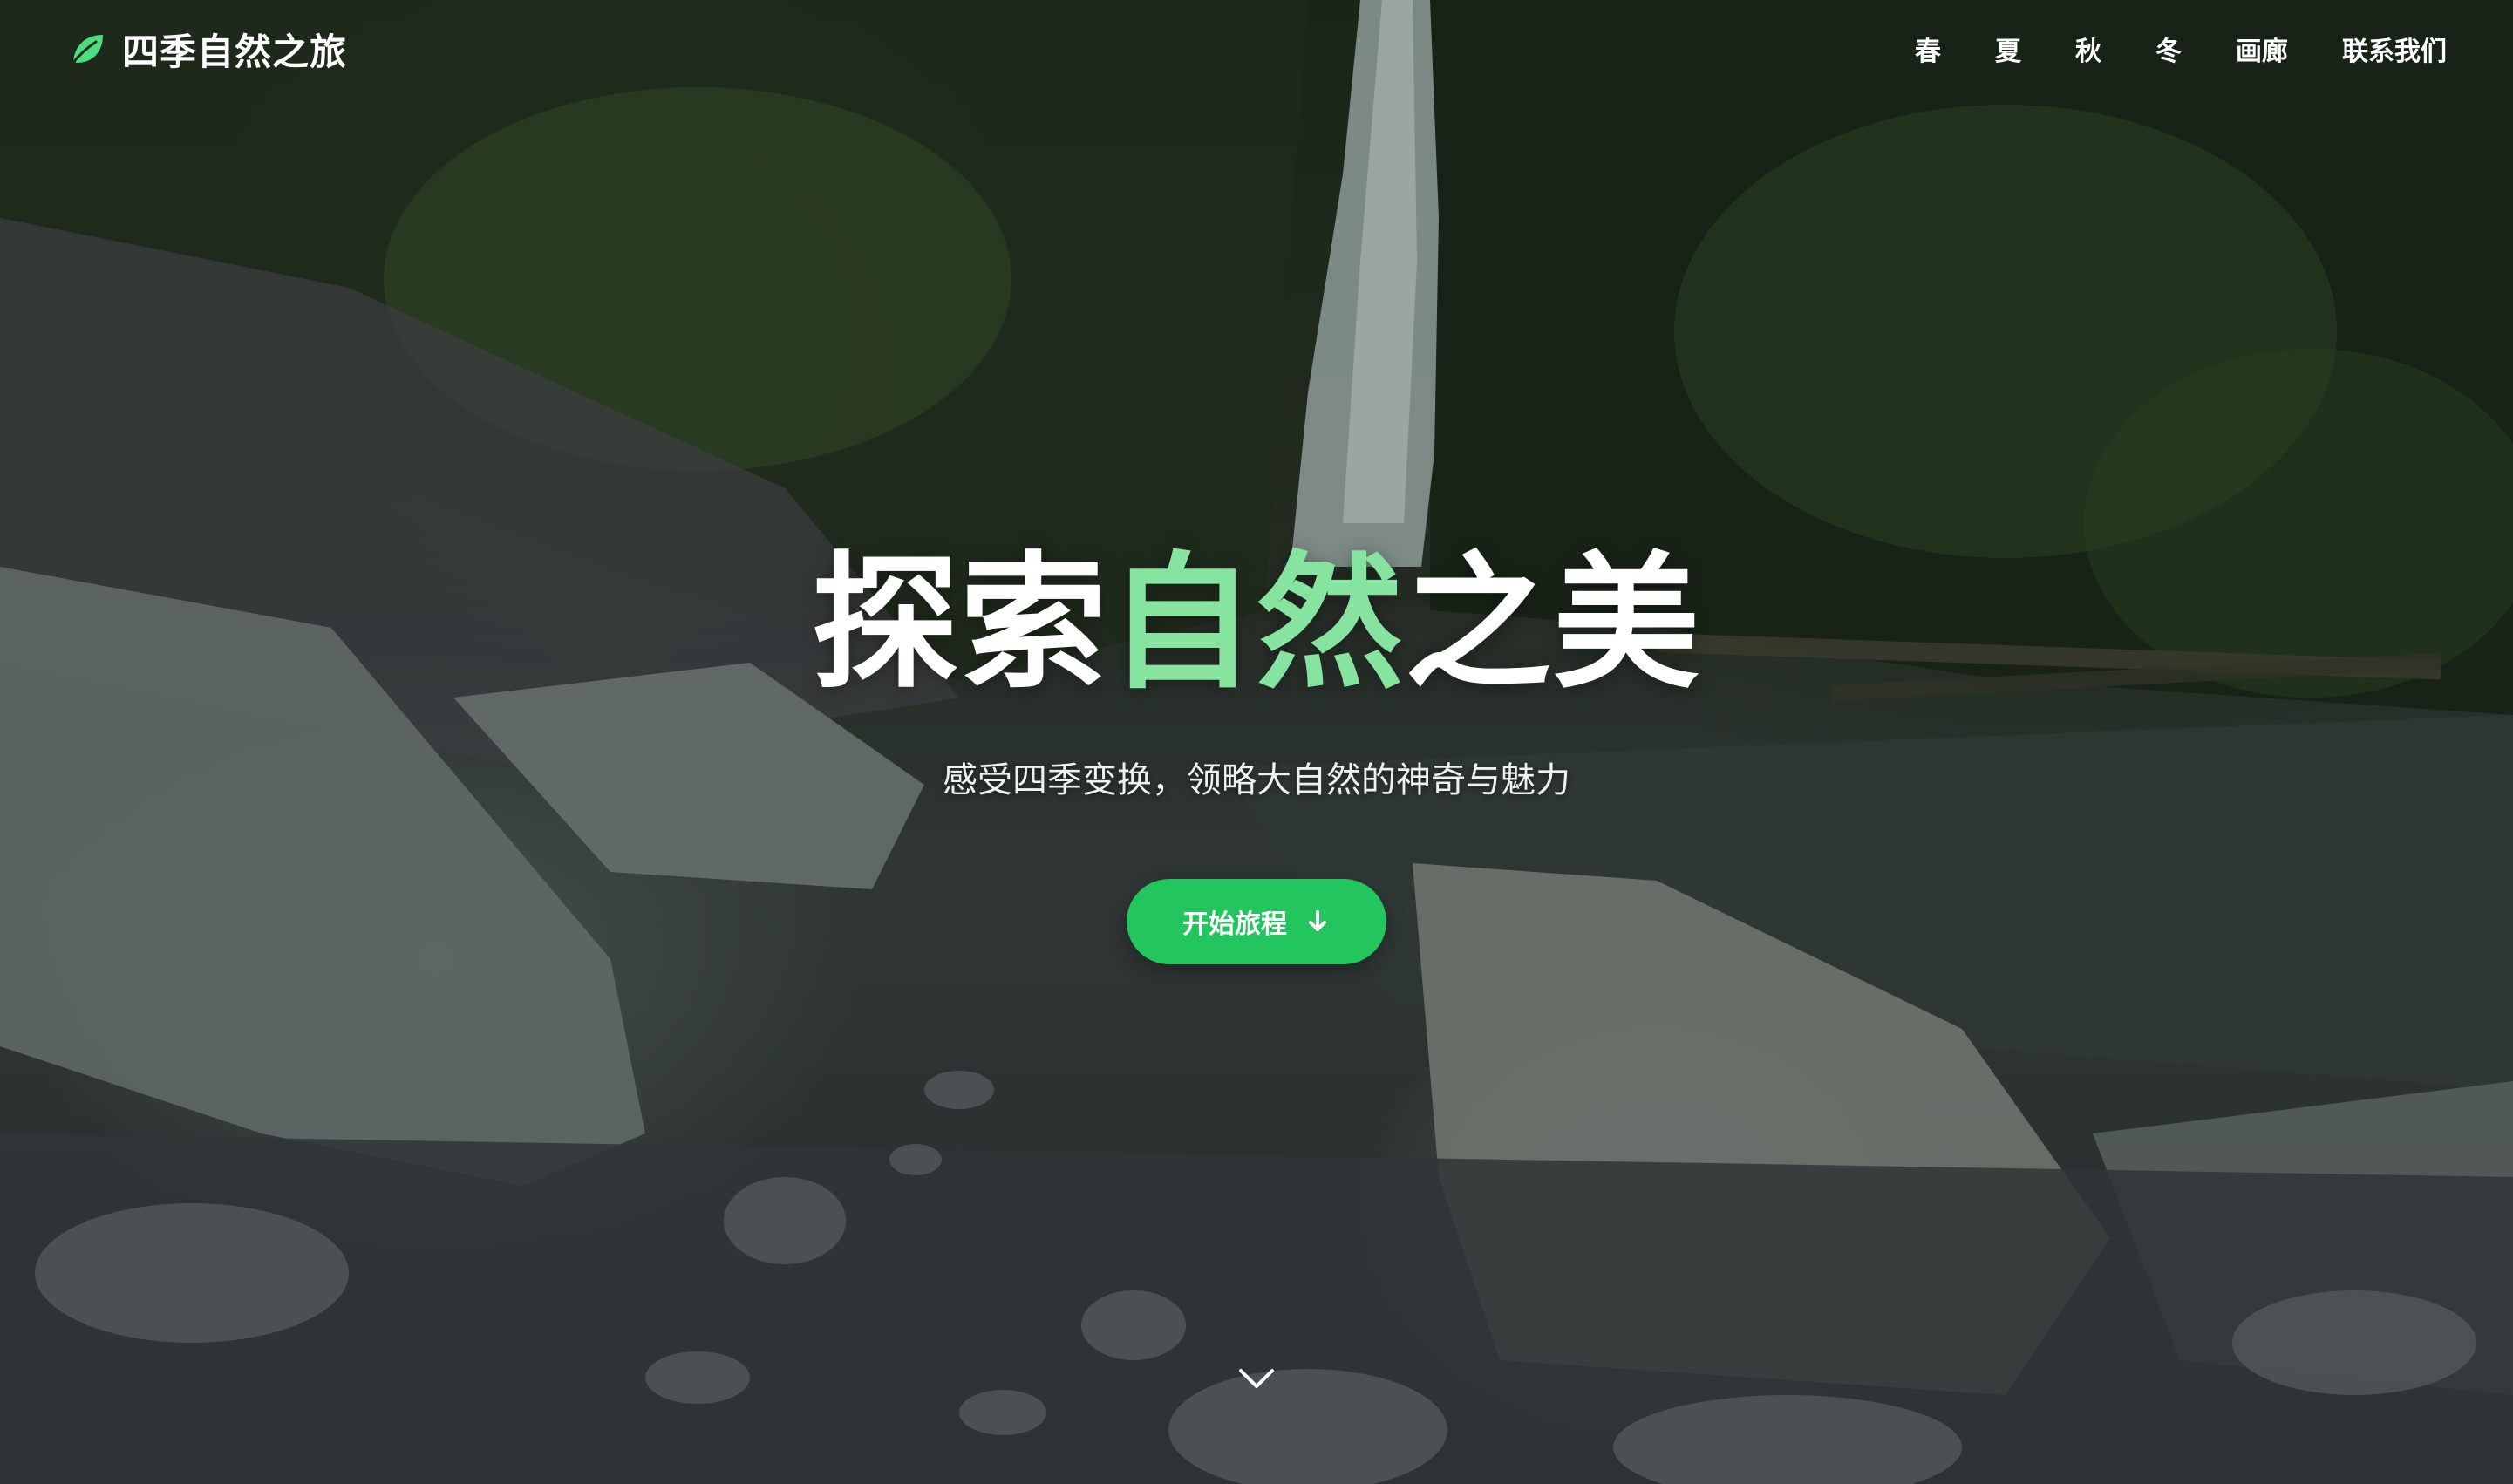 The image size is (2513, 1484). I want to click on nav-link-summer: 夏, so click(2008, 49).